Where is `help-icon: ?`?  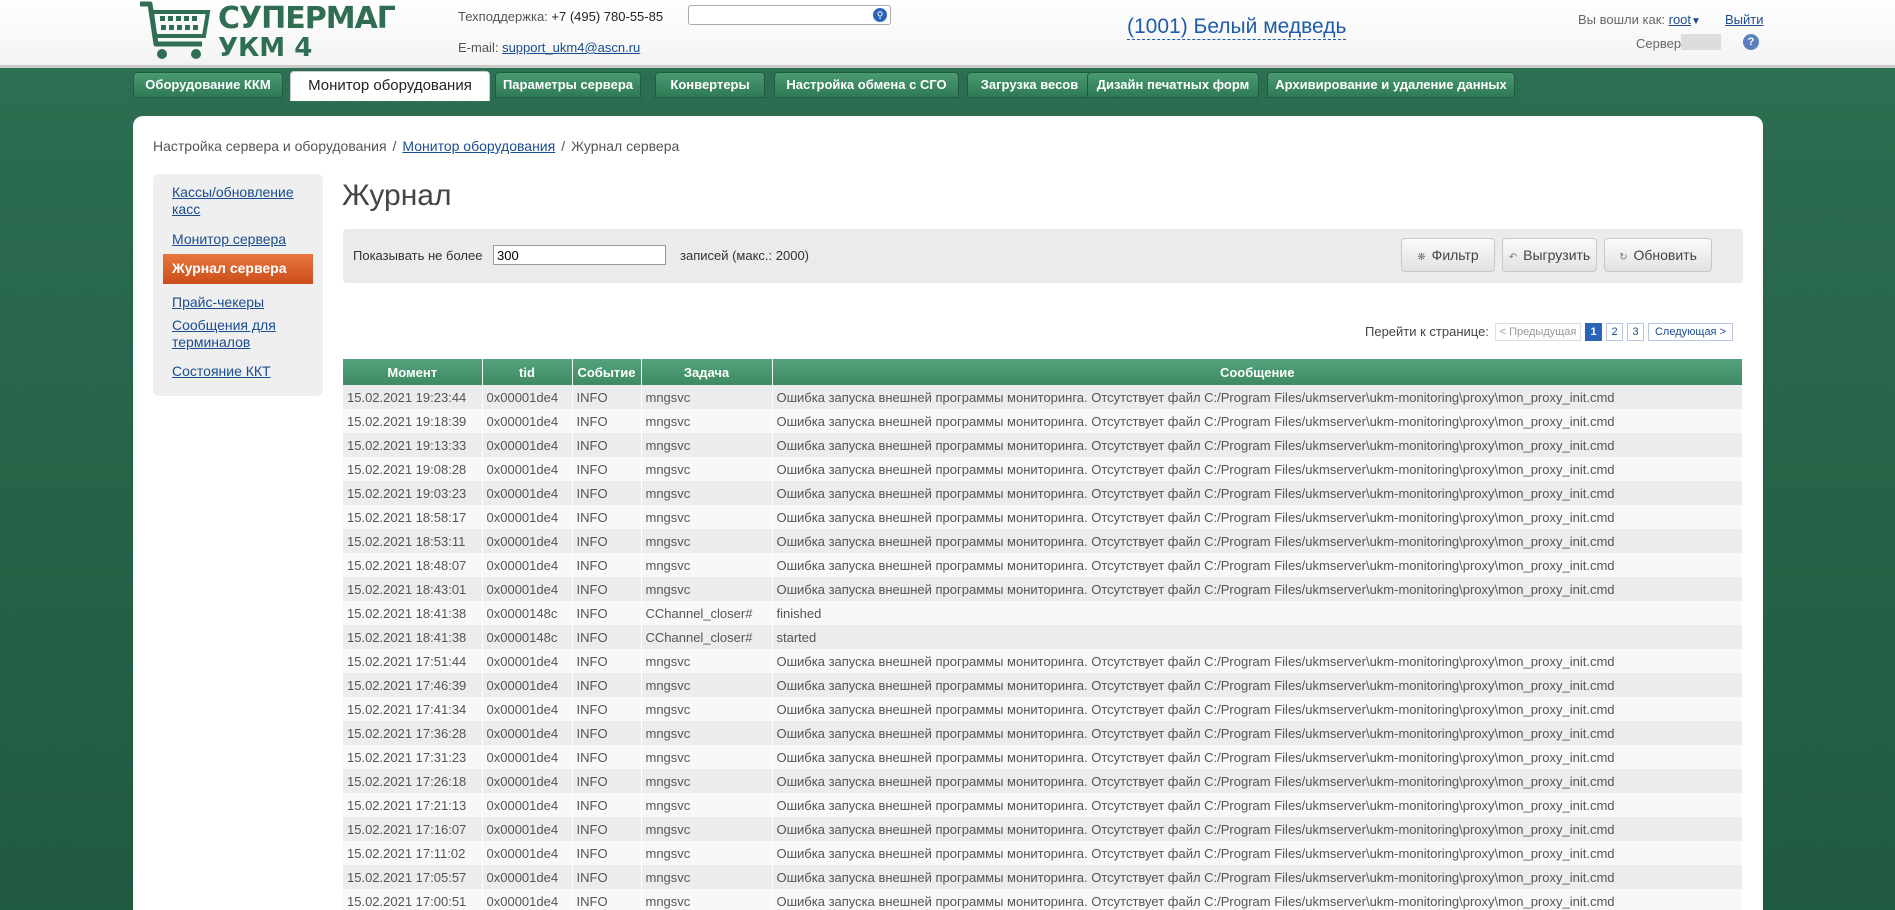
help-icon: ? is located at coordinates (1751, 42).